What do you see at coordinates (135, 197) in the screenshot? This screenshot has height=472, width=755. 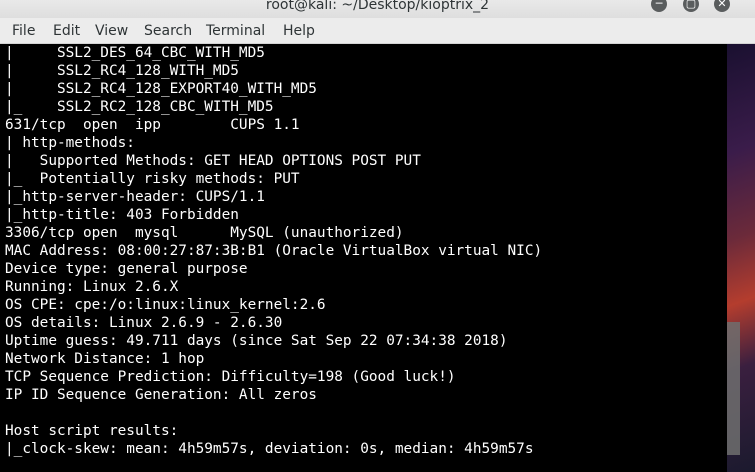 I see `terminal-line: |_http-server-header: CUPS/1.1` at bounding box center [135, 197].